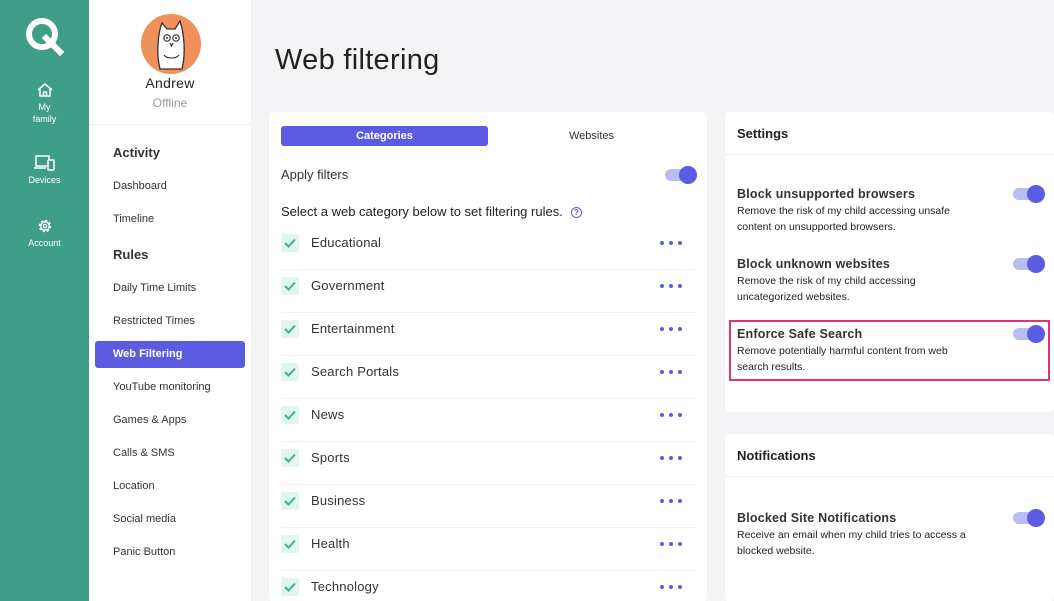 The height and width of the screenshot is (601, 1054). Describe the element at coordinates (44, 243) in the screenshot. I see `rail-account-label: Account` at that location.